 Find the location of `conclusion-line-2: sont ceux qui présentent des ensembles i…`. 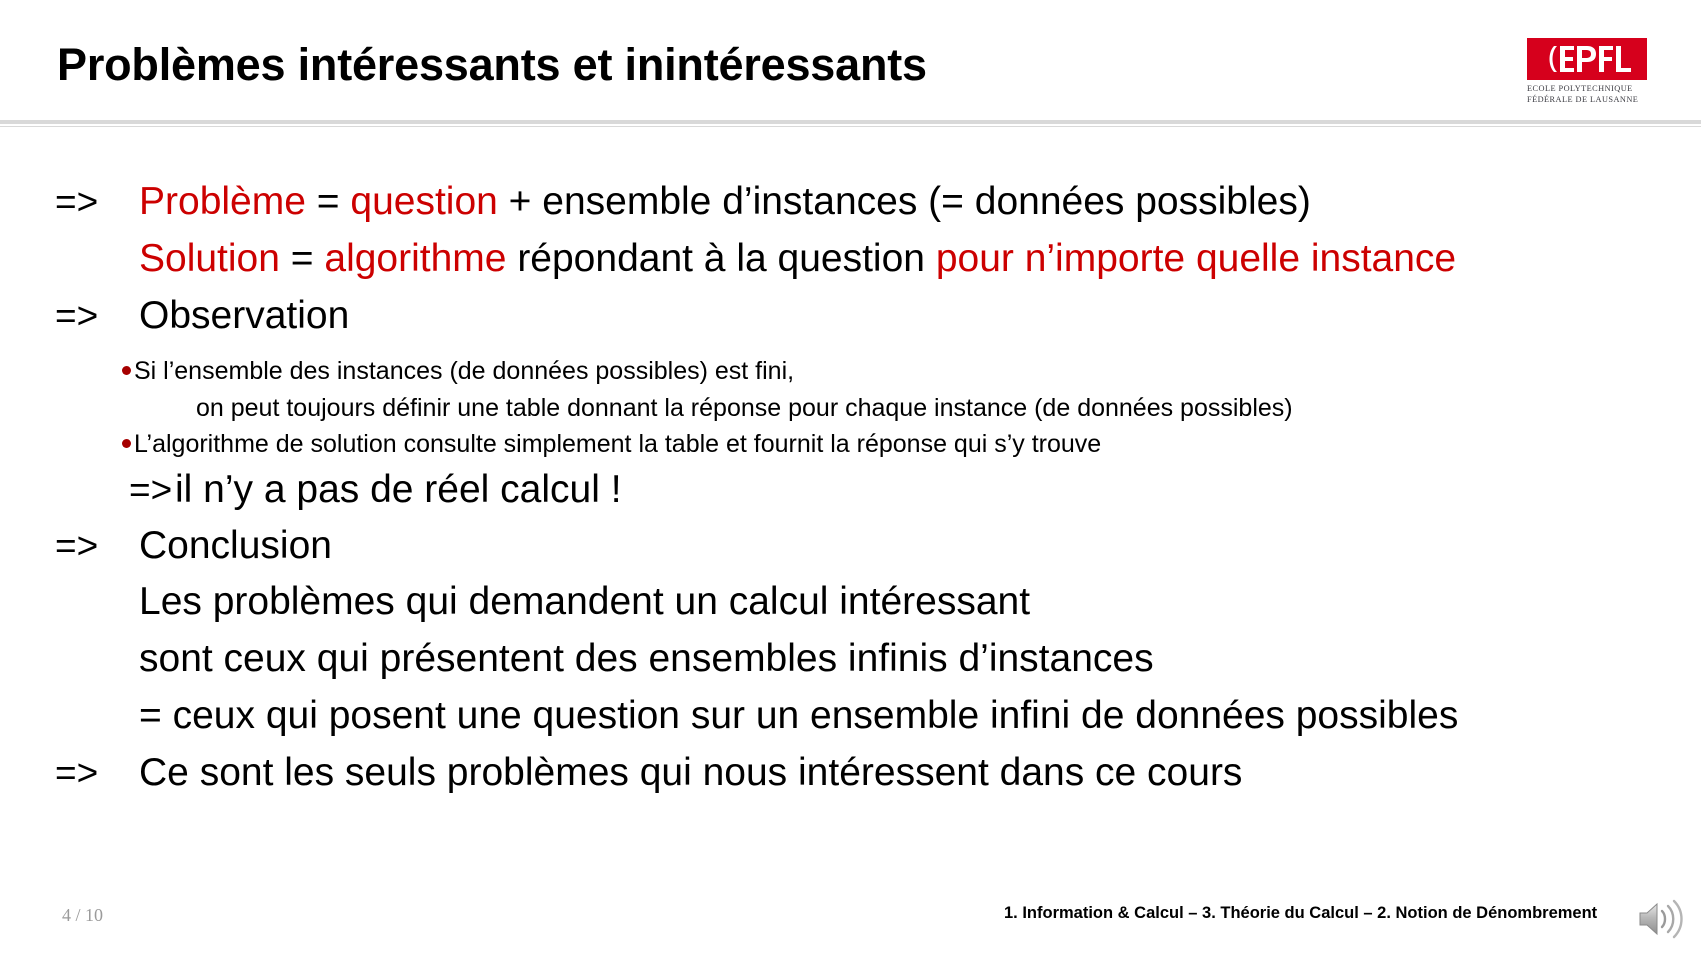

conclusion-line-2: sont ceux qui présentent des ensembles i… is located at coordinates (646, 658).